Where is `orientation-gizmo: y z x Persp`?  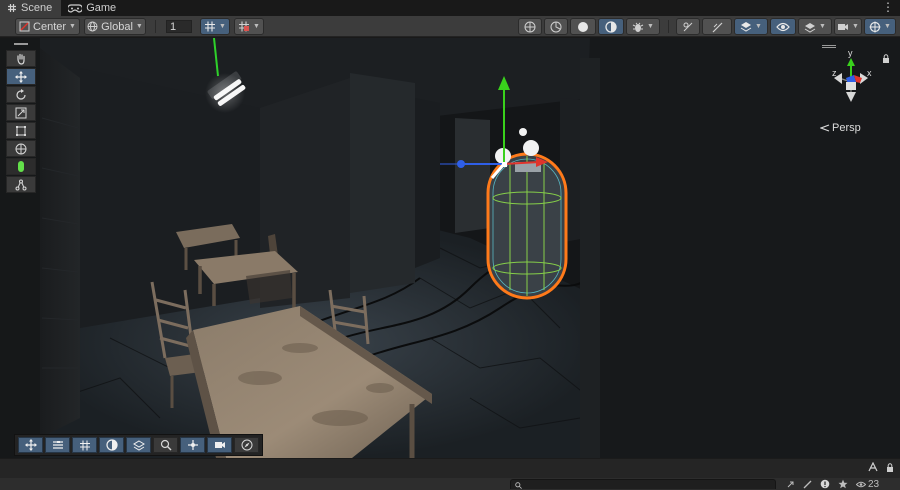 orientation-gizmo: y z x Persp is located at coordinates (852, 90).